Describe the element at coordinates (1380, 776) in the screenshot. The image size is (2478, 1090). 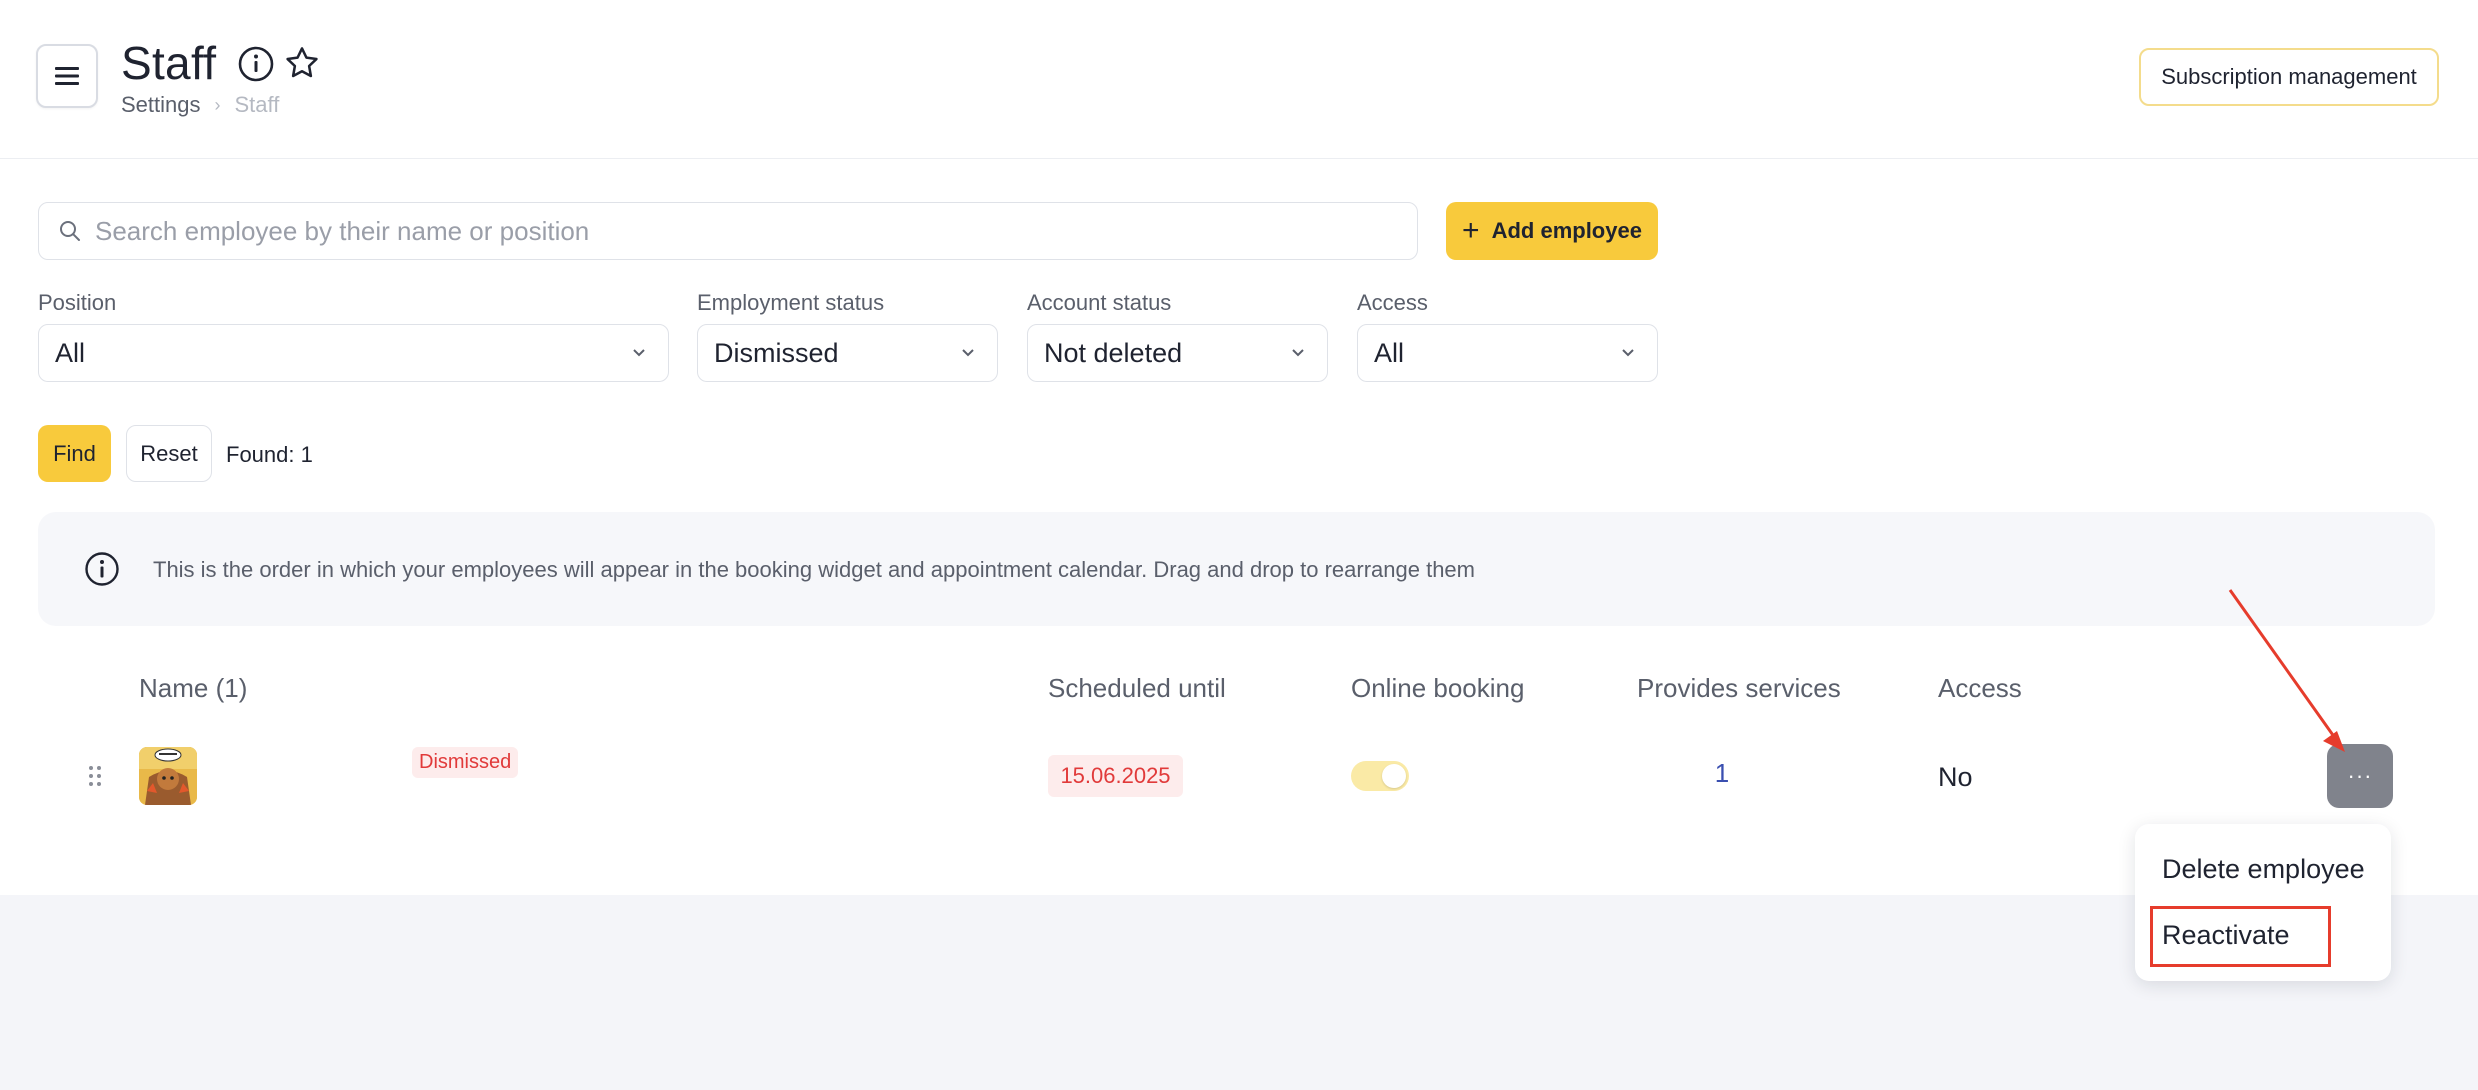
I see `online-booking-toggle` at that location.